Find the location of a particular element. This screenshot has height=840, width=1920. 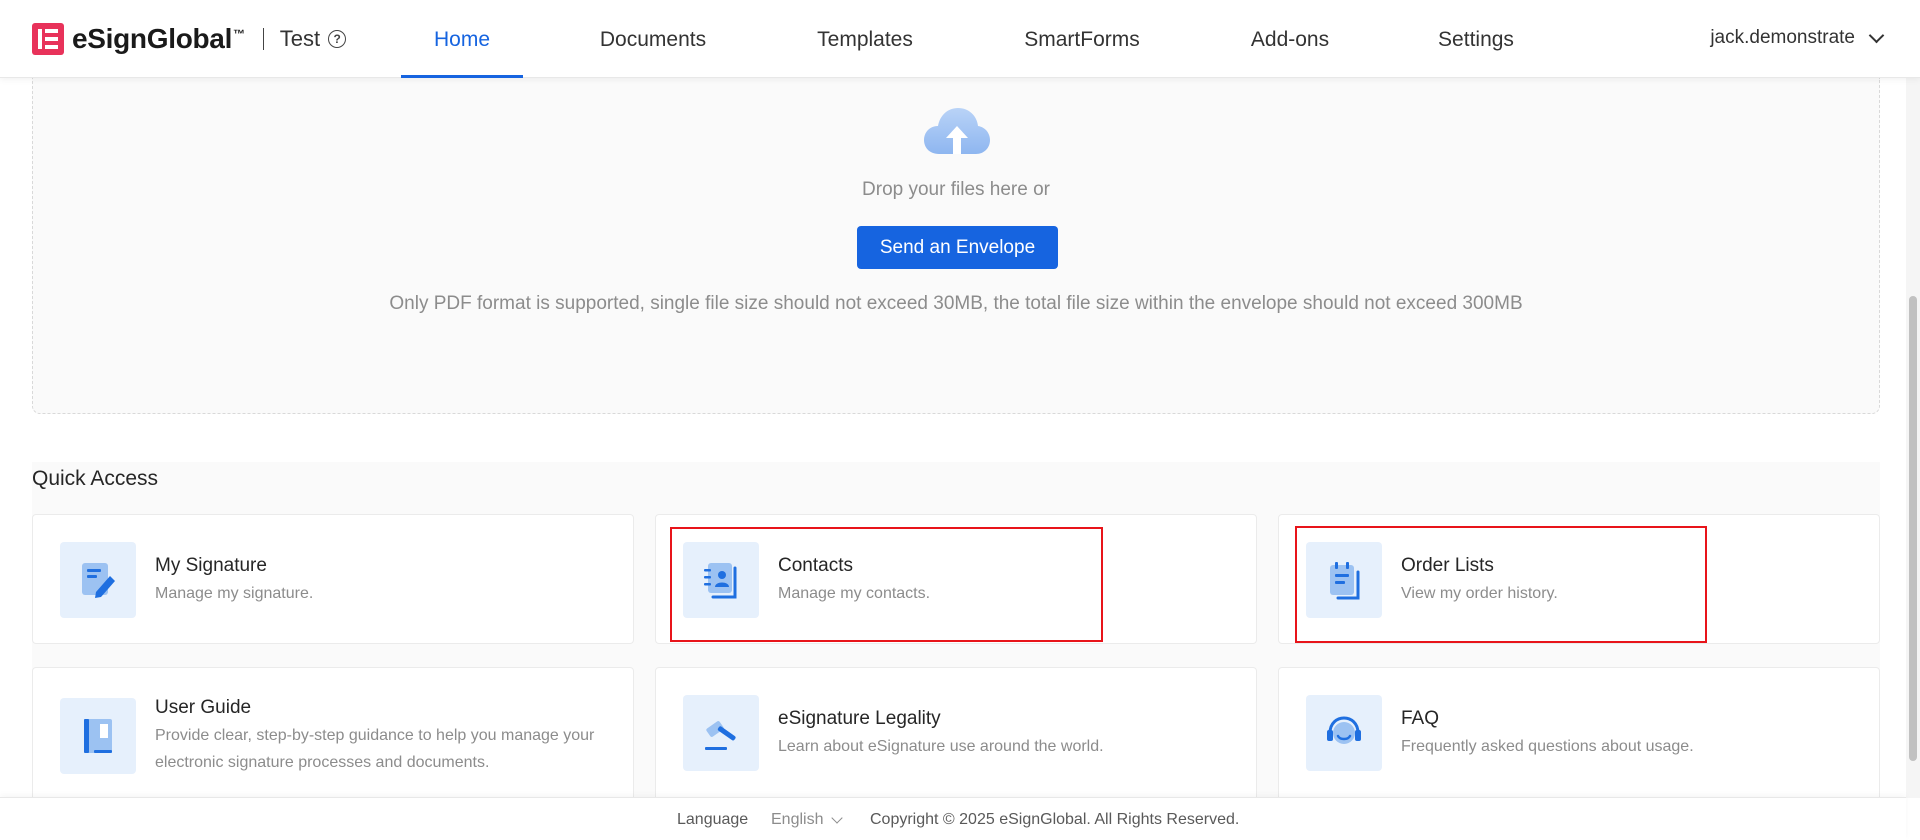

logo-separator is located at coordinates (263, 39).